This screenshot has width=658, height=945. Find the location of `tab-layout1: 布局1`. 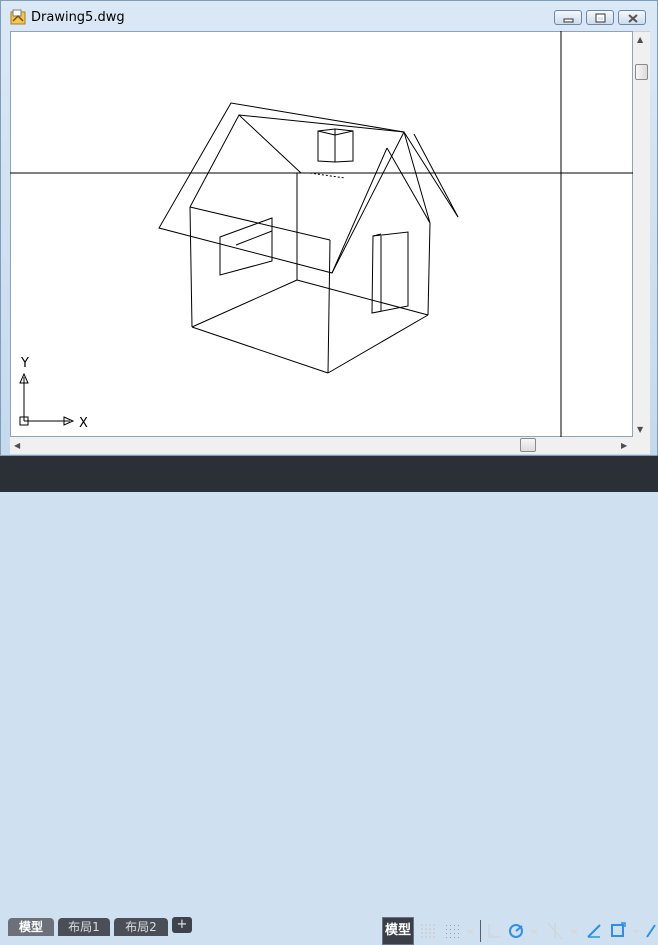

tab-layout1: 布局1 is located at coordinates (84, 927).